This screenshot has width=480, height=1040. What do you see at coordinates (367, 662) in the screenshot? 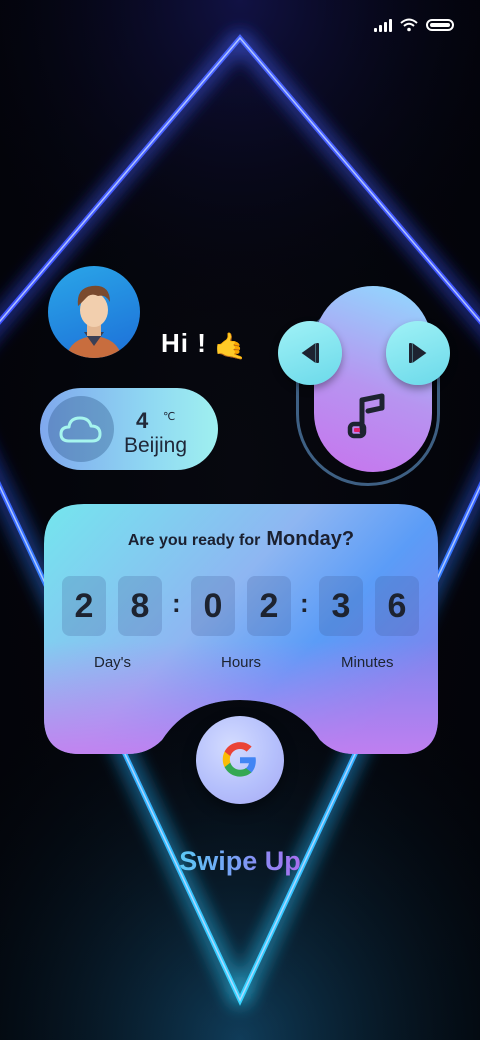
I see `minutes-label: Minutes` at bounding box center [367, 662].